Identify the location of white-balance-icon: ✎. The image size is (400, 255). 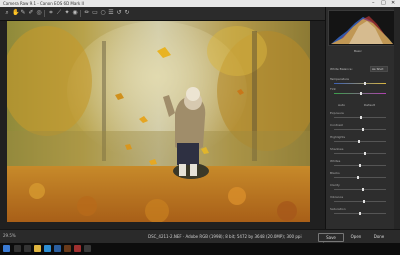
(23, 13).